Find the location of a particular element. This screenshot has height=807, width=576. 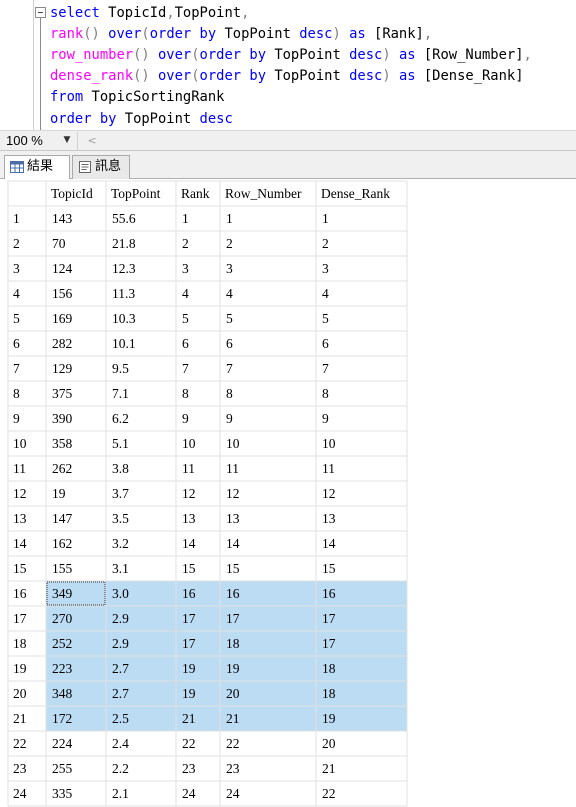

scroll-left-icon: < is located at coordinates (92, 141).